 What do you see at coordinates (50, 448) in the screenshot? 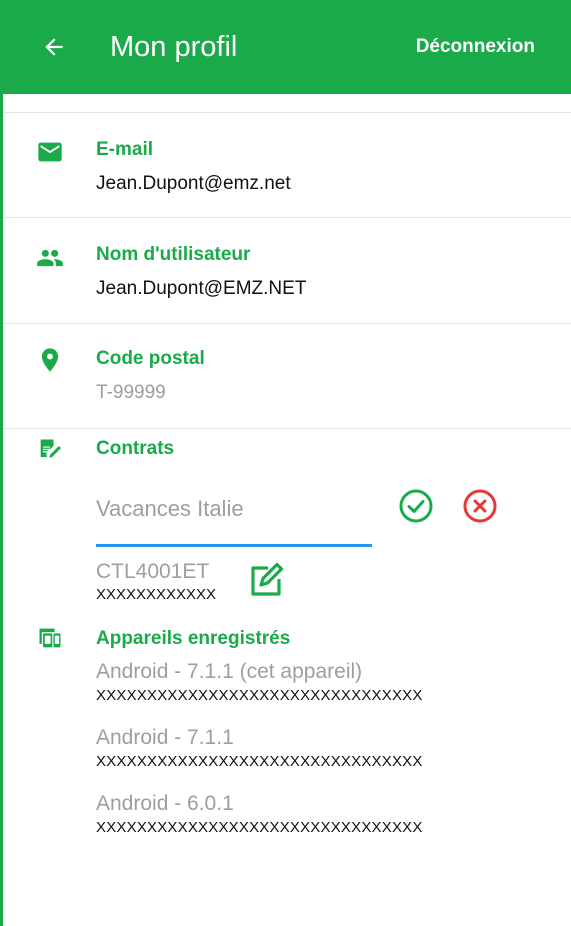
I see `edit-document-icon` at bounding box center [50, 448].